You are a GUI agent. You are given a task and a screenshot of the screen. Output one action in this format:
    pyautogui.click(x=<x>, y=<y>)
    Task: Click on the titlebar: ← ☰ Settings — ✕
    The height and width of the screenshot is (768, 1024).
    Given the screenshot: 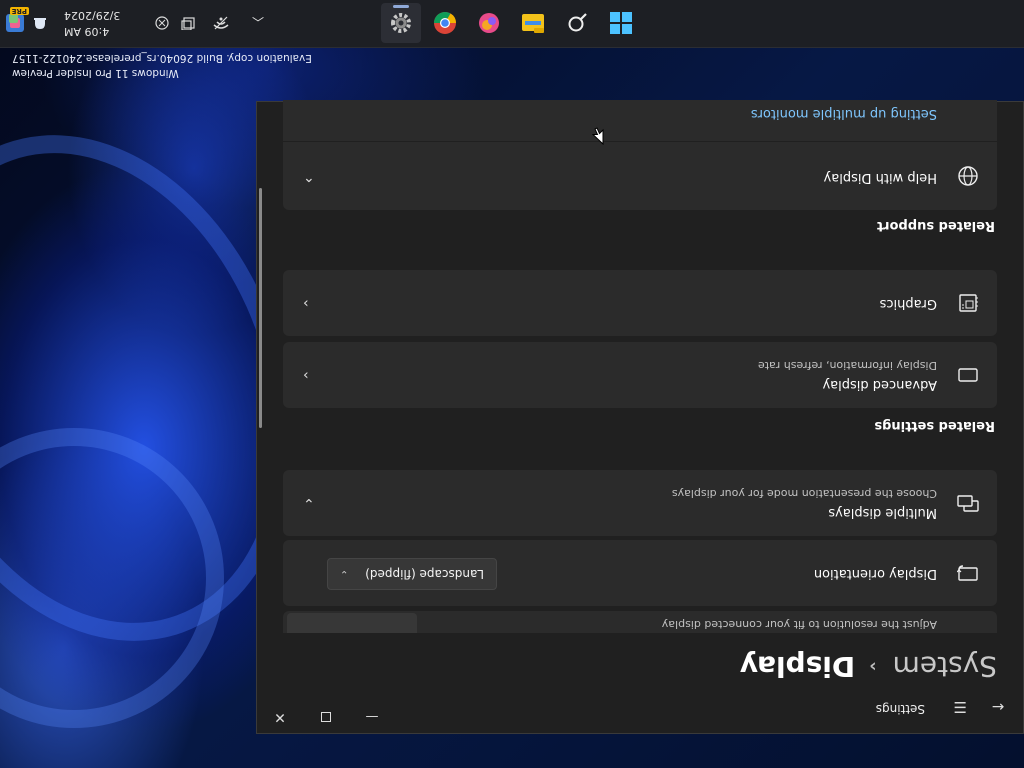 What is the action you would take?
    pyautogui.click(x=640, y=709)
    